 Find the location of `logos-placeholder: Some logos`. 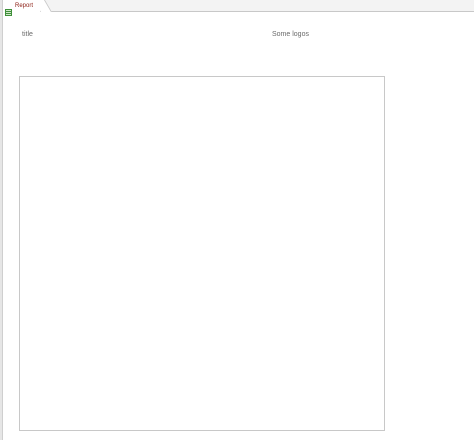

logos-placeholder: Some logos is located at coordinates (290, 34).